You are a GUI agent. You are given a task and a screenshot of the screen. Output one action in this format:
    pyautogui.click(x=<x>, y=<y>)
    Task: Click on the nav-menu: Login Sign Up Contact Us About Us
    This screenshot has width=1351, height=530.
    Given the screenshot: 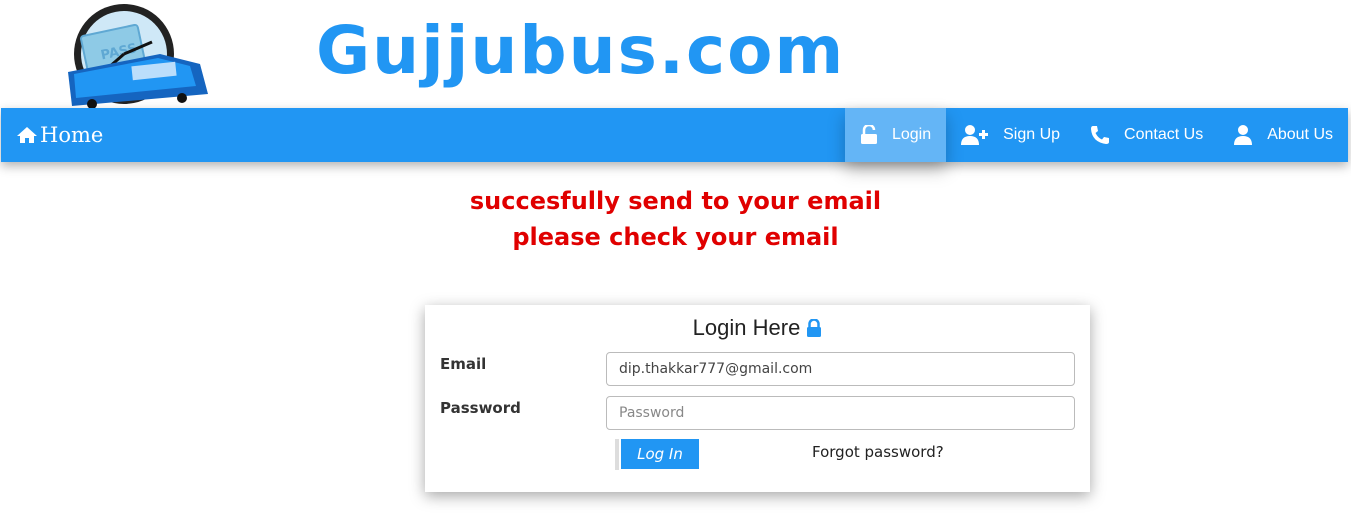 What is the action you would take?
    pyautogui.click(x=1096, y=135)
    